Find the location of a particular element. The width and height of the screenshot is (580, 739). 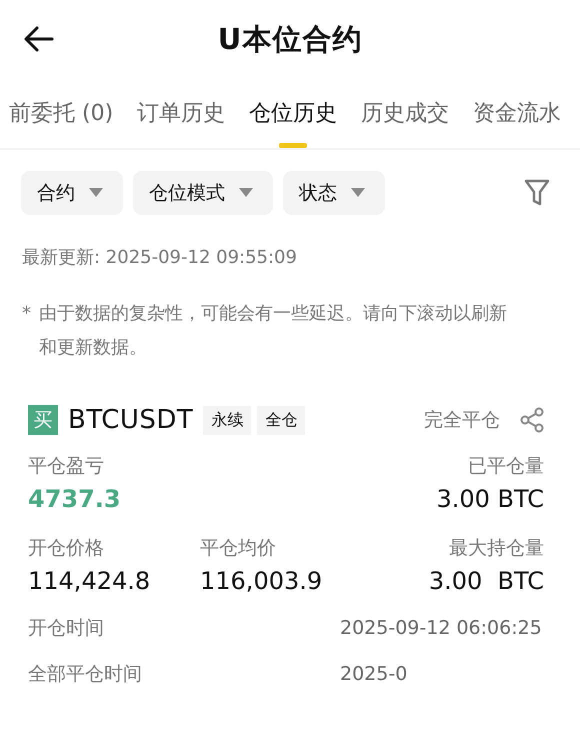

notice-text: 由于数据的复杂性，可能会有一些延迟。请向下滚动以刷新和更新数据。 is located at coordinates (273, 331).